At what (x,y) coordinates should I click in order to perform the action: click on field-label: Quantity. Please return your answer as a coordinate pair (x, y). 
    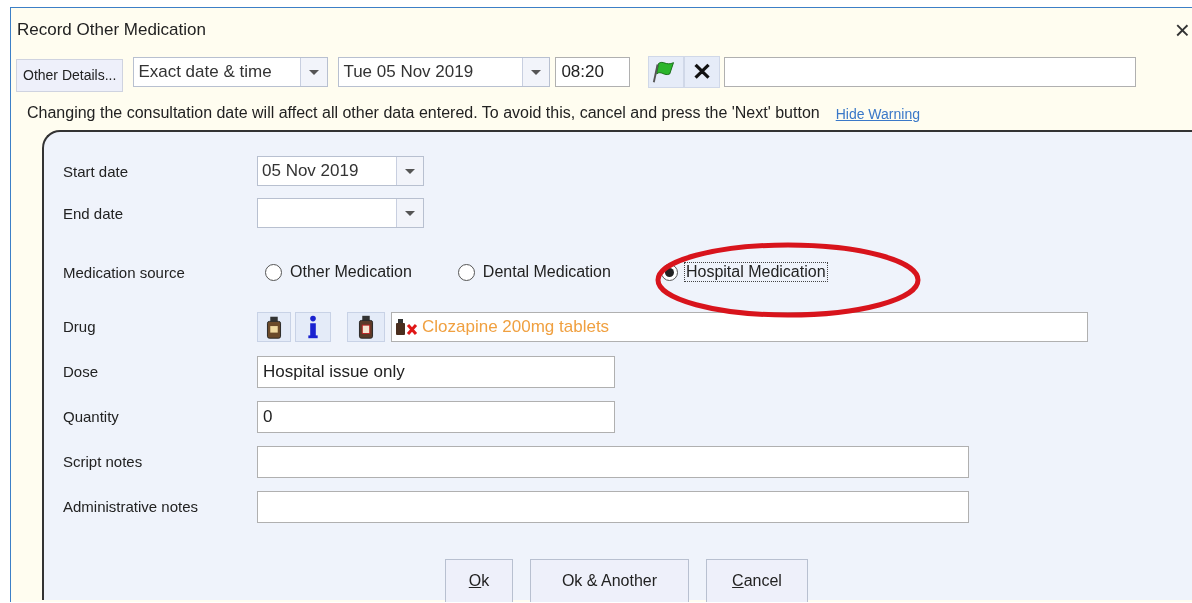
    Looking at the image, I should click on (91, 416).